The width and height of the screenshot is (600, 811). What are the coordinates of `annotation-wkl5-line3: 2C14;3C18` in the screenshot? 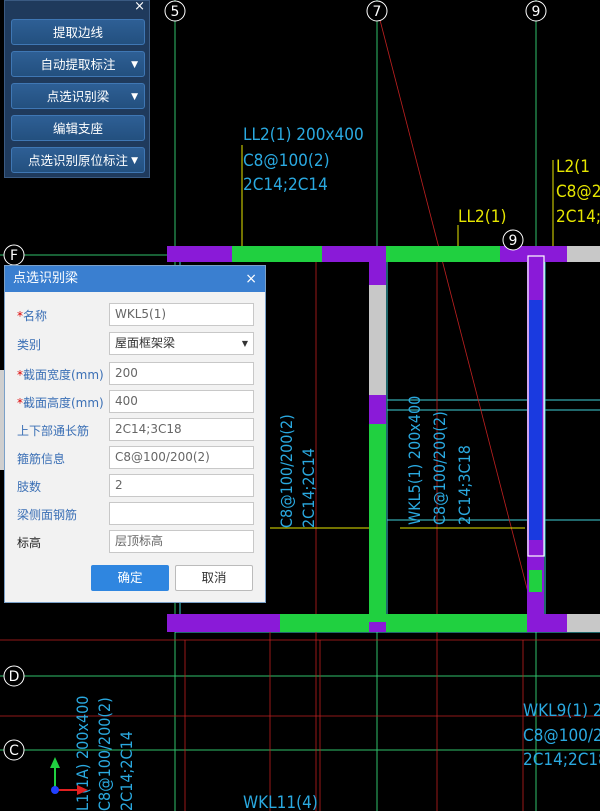 It's located at (464, 485).